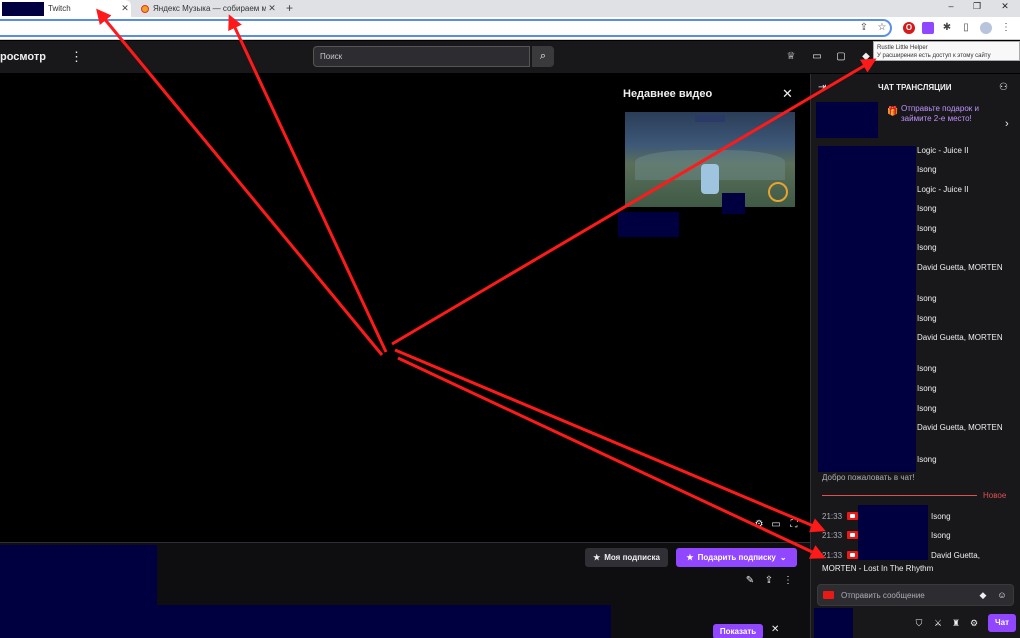 The image size is (1020, 638). Describe the element at coordinates (1003, 87) in the screenshot. I see `users-list-icon: ⚇` at that location.